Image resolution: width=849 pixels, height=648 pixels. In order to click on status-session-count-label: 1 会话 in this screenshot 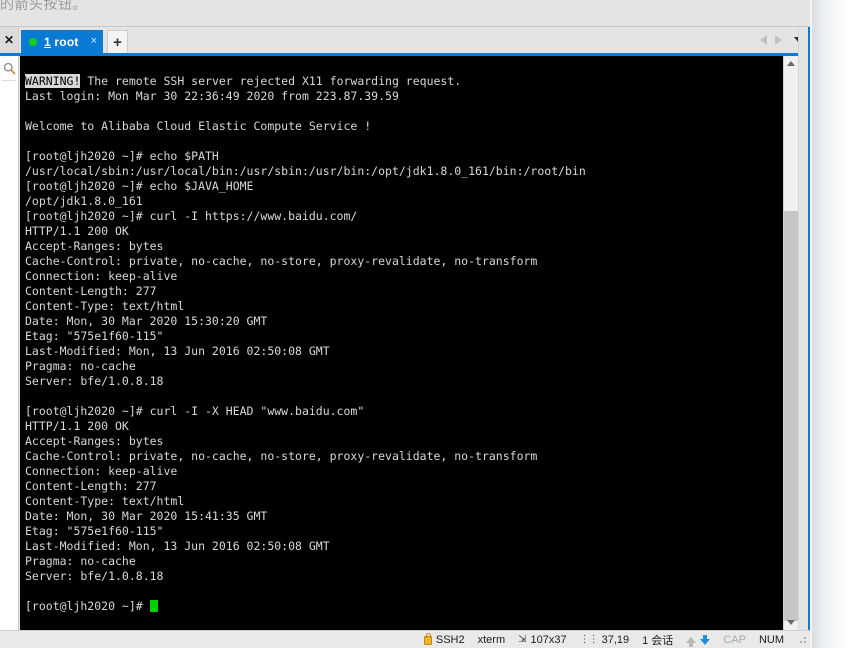, I will do `click(658, 640)`.